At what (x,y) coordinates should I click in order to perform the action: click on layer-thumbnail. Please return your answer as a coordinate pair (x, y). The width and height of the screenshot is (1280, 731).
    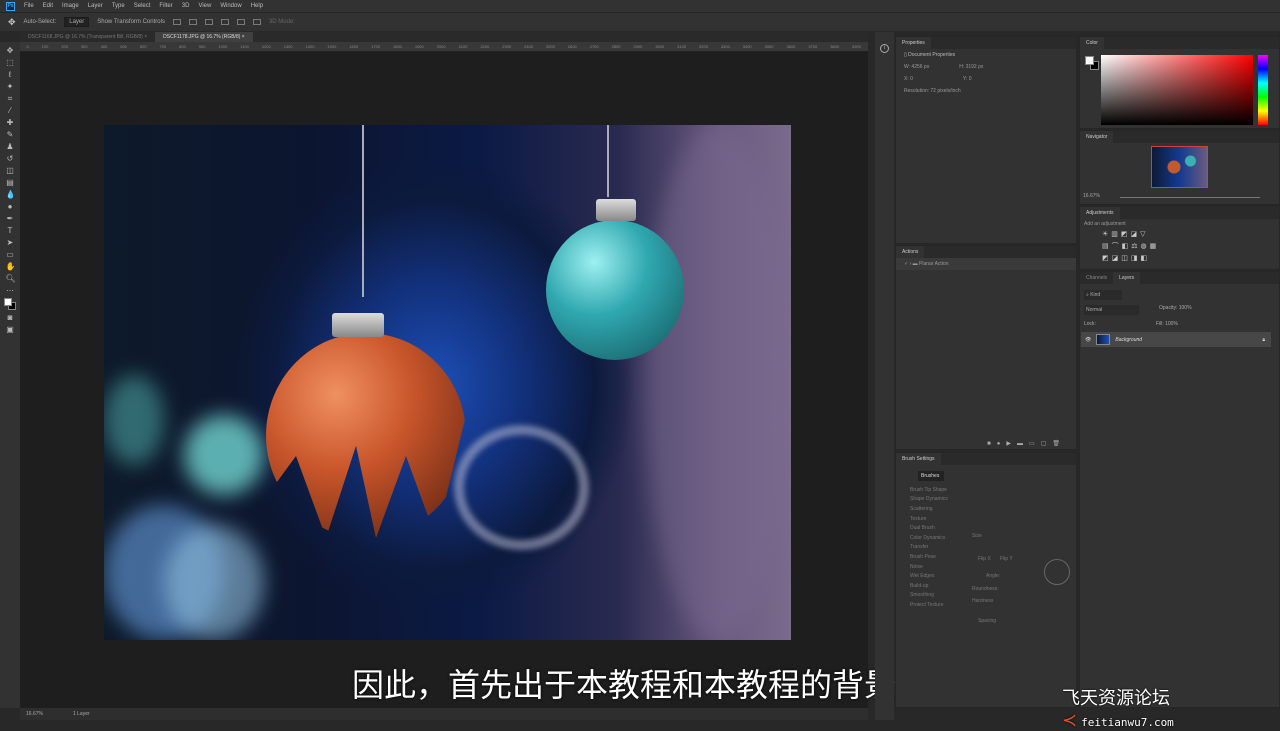
    Looking at the image, I should click on (1103, 339).